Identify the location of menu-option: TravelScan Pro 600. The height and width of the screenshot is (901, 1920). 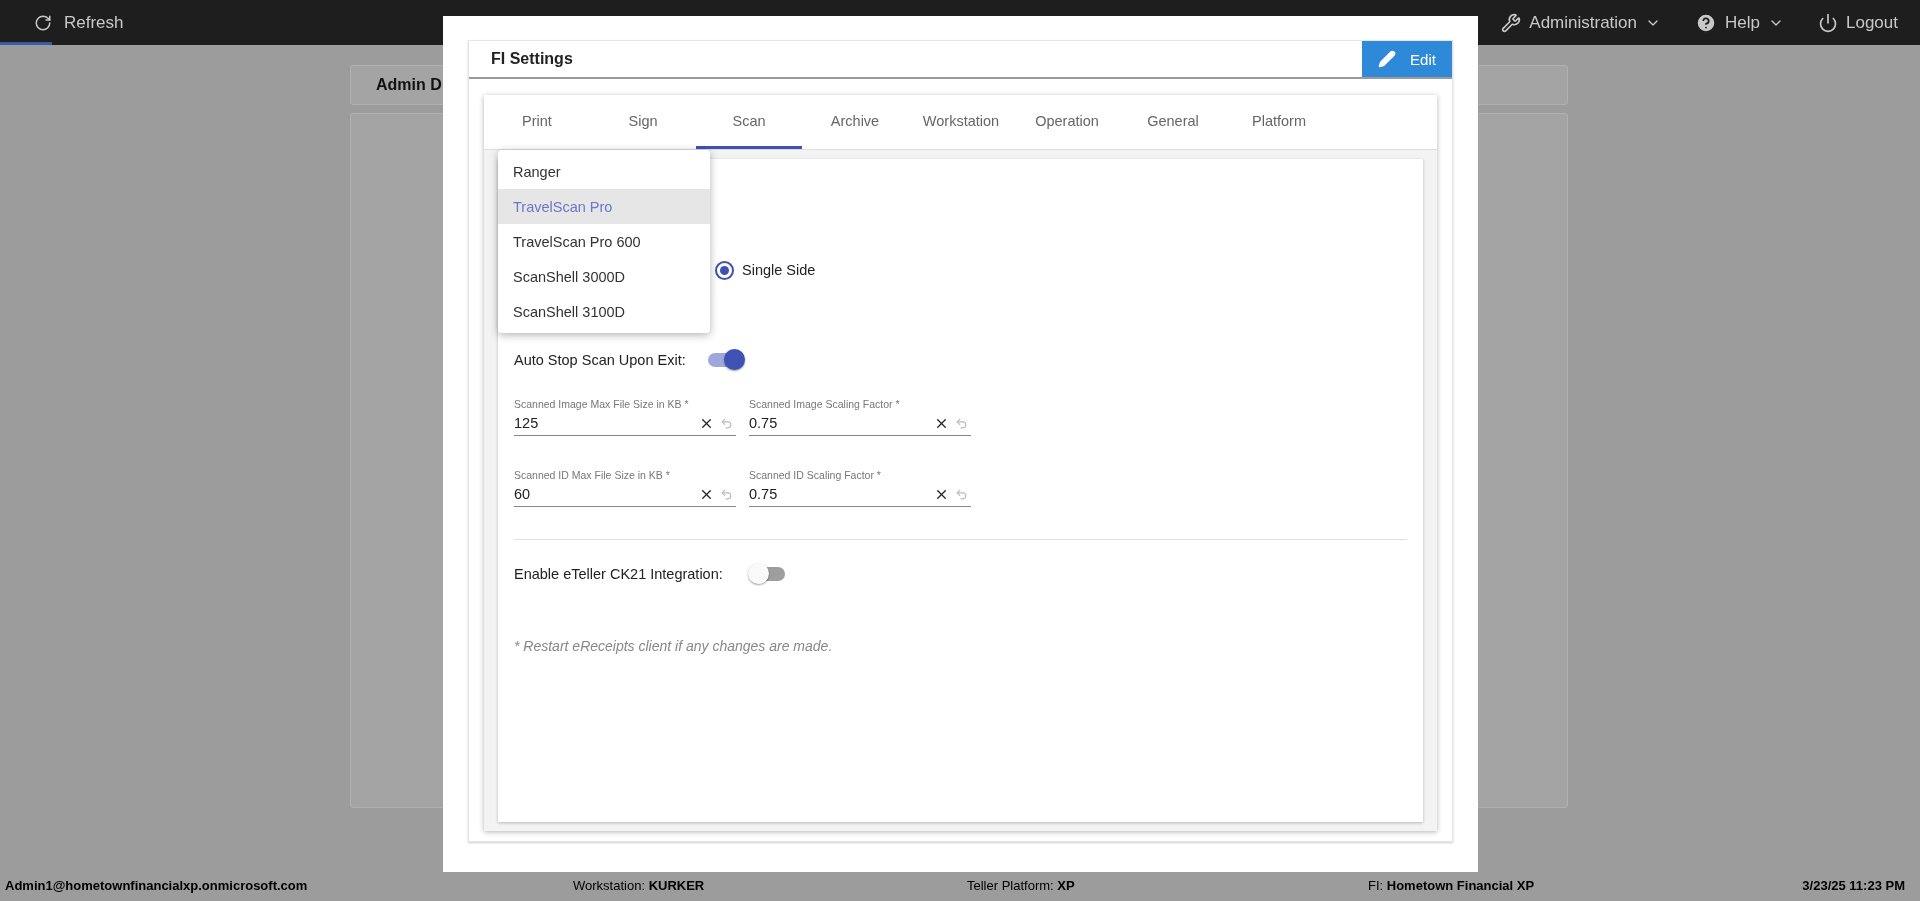
(604, 241).